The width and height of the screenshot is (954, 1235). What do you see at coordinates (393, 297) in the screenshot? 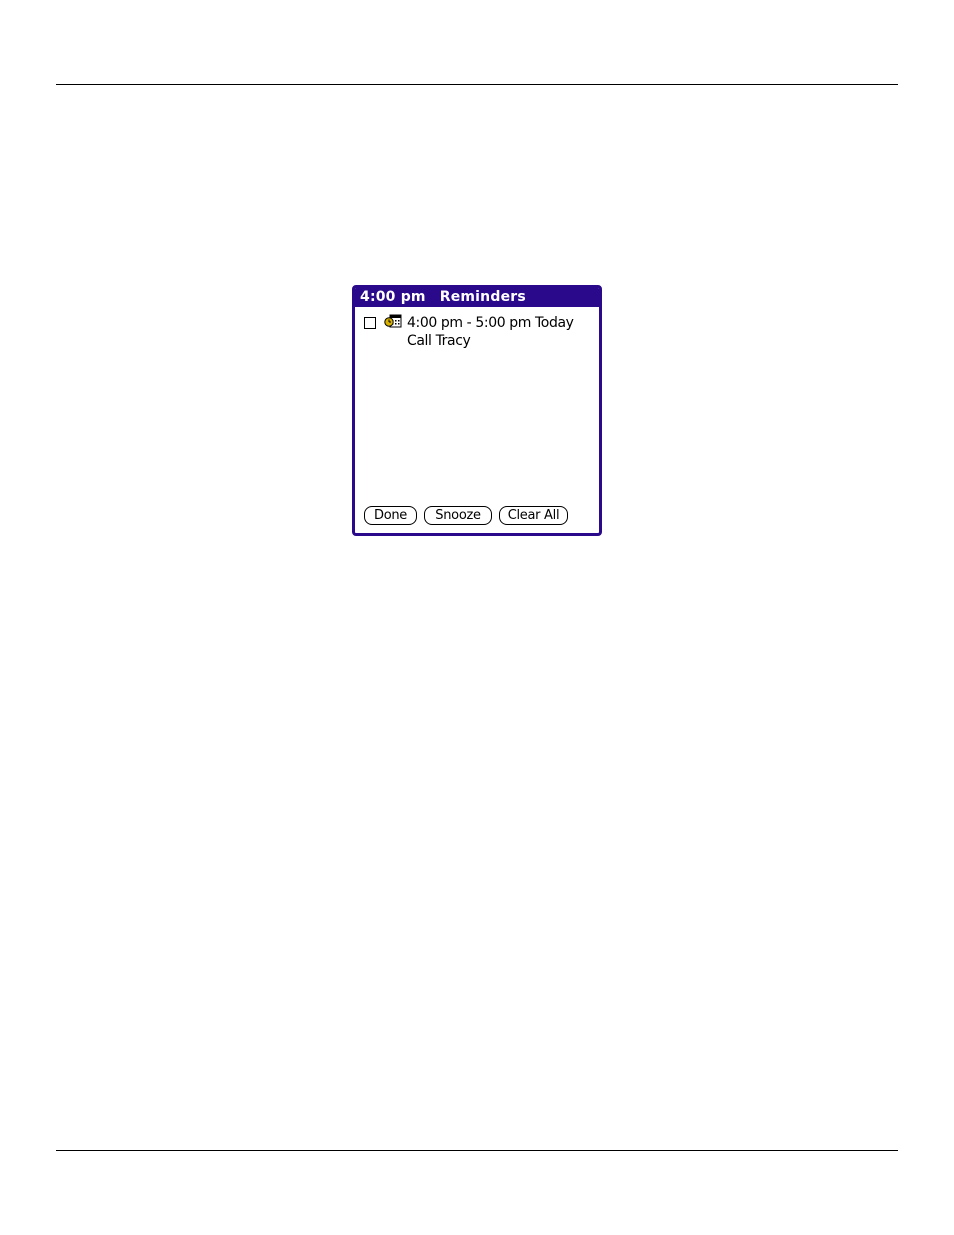
I see `titlebar-time: 4:00 pm` at bounding box center [393, 297].